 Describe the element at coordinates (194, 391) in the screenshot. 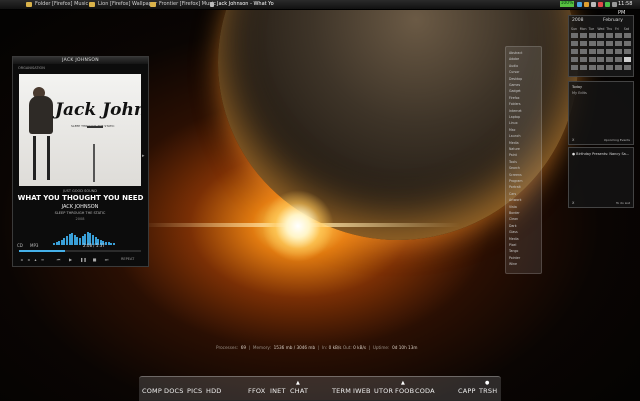

I see `dock-item-pics: PICS` at that location.